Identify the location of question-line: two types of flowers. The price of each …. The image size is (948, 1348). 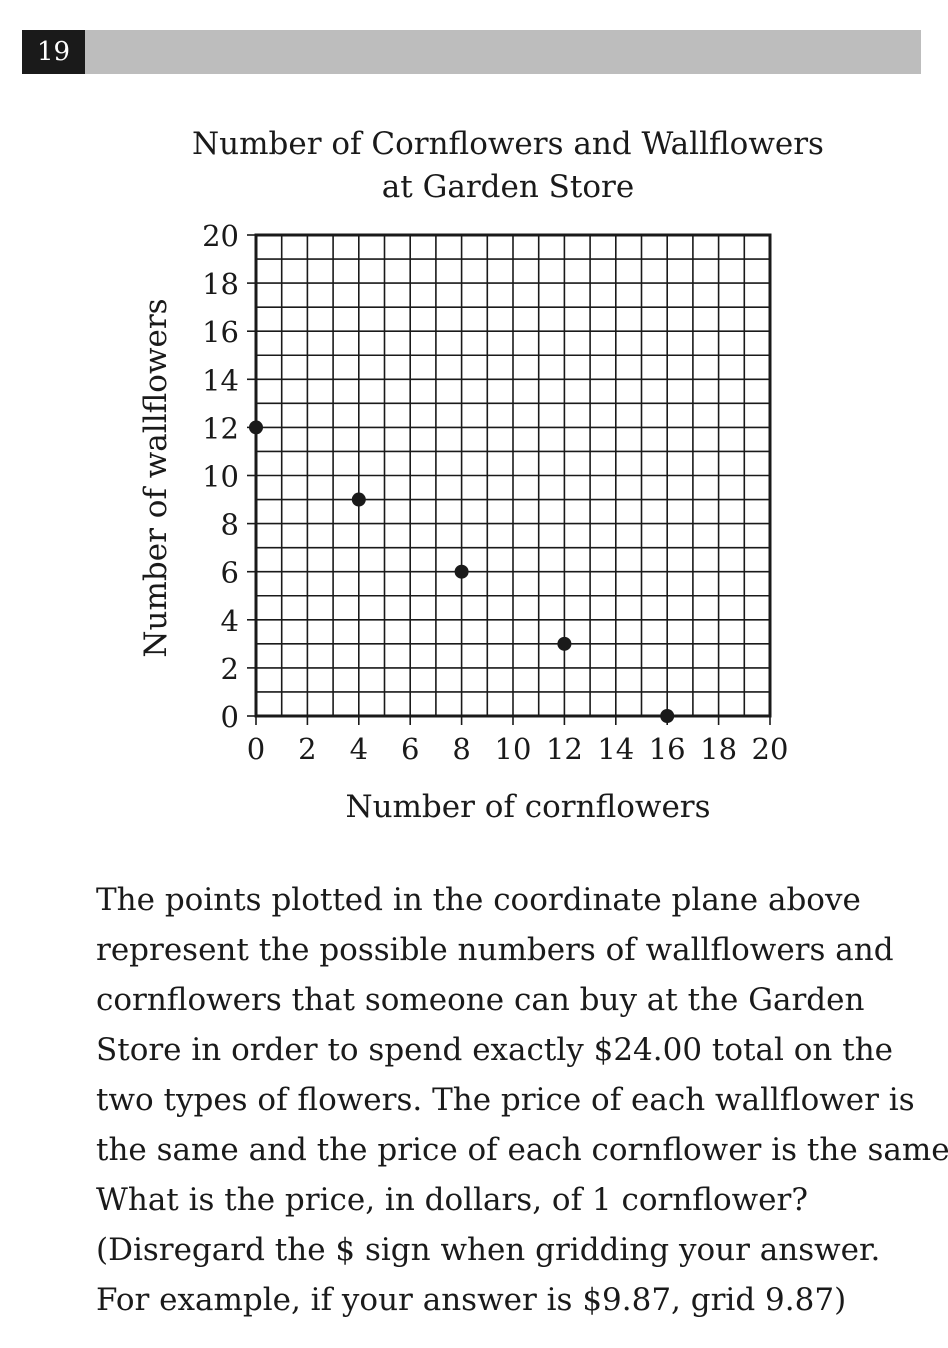
(505, 1100).